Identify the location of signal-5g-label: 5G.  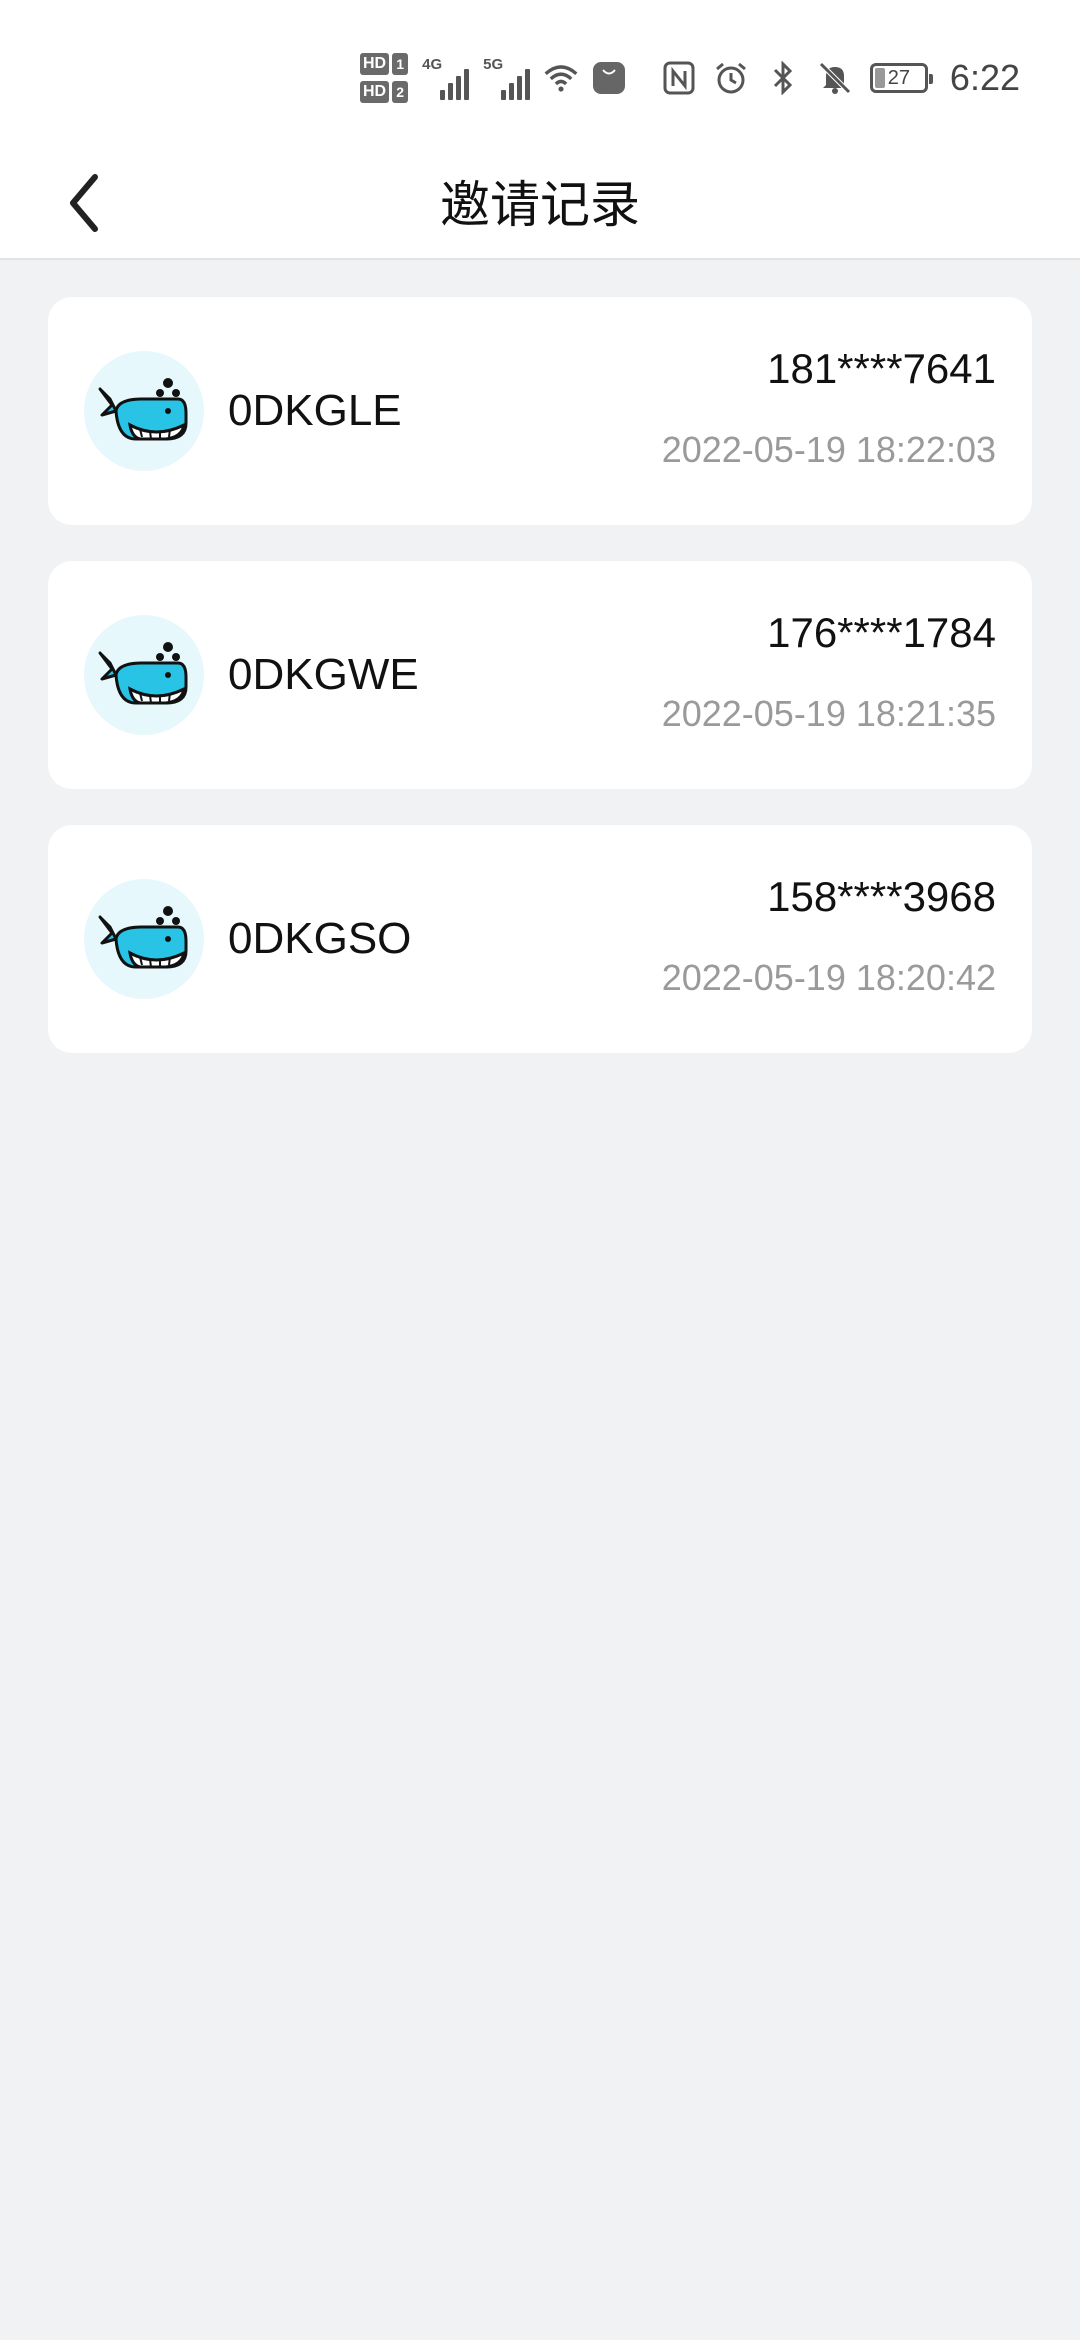
(493, 64).